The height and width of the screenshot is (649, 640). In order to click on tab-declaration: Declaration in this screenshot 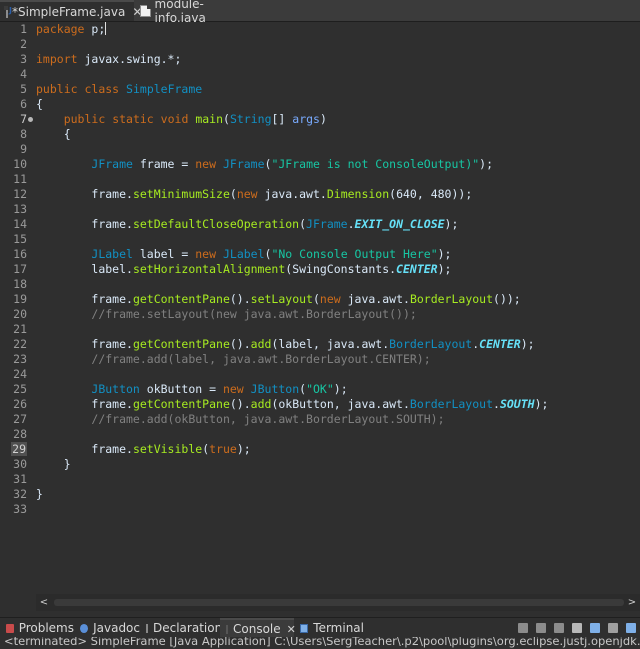, I will do `click(181, 628)`.